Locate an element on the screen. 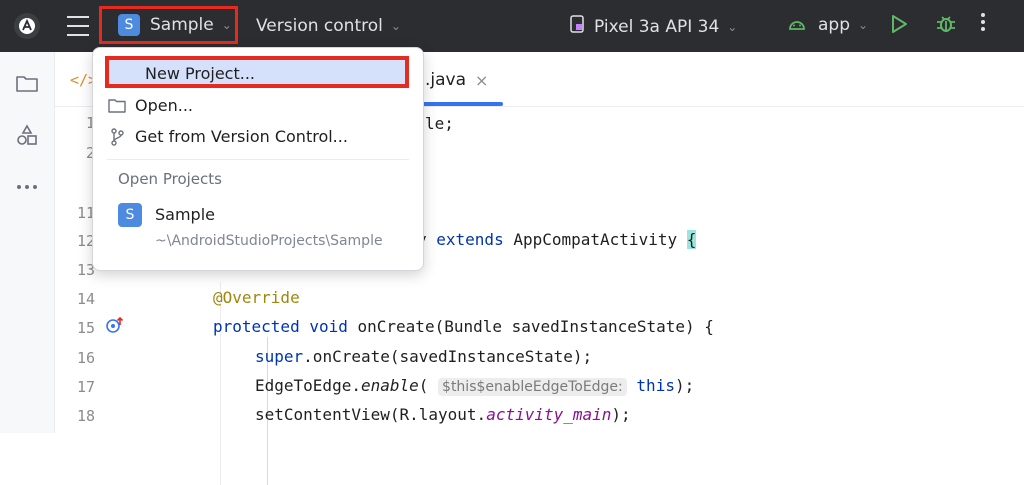 Image resolution: width=1024 pixels, height=485 pixels. parameter-hint: $this$enableEdgeToEdge: is located at coordinates (532, 387).